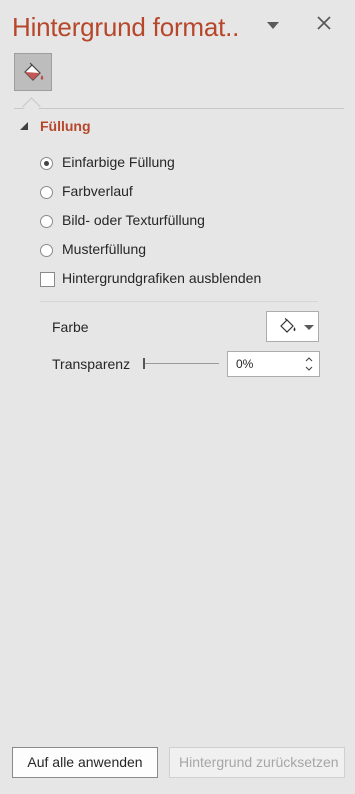  I want to click on section-divider, so click(179, 301).